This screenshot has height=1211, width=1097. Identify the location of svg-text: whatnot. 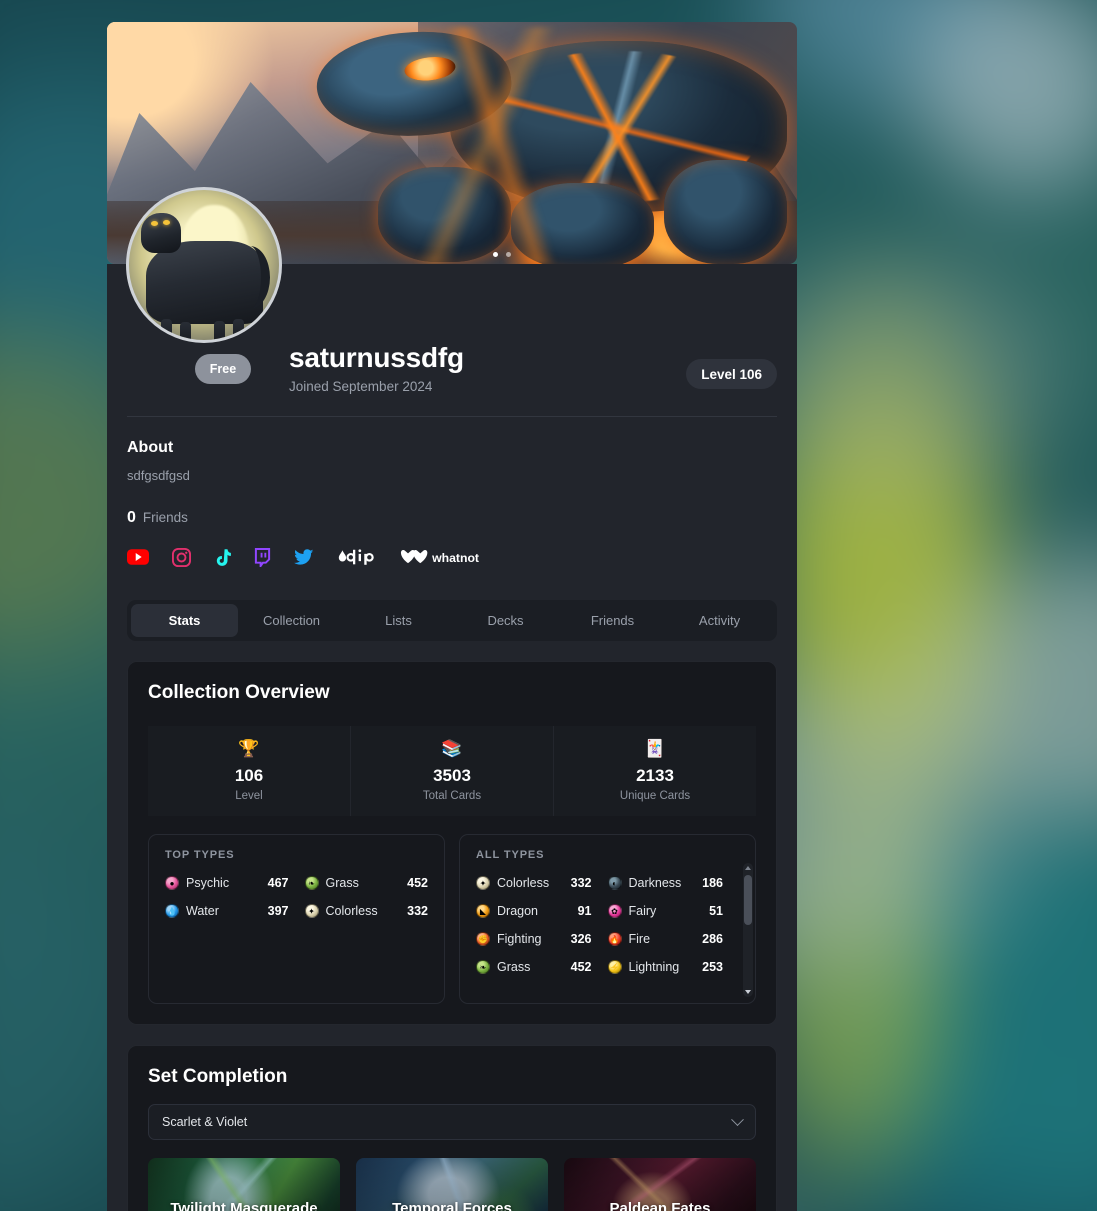
(455, 557).